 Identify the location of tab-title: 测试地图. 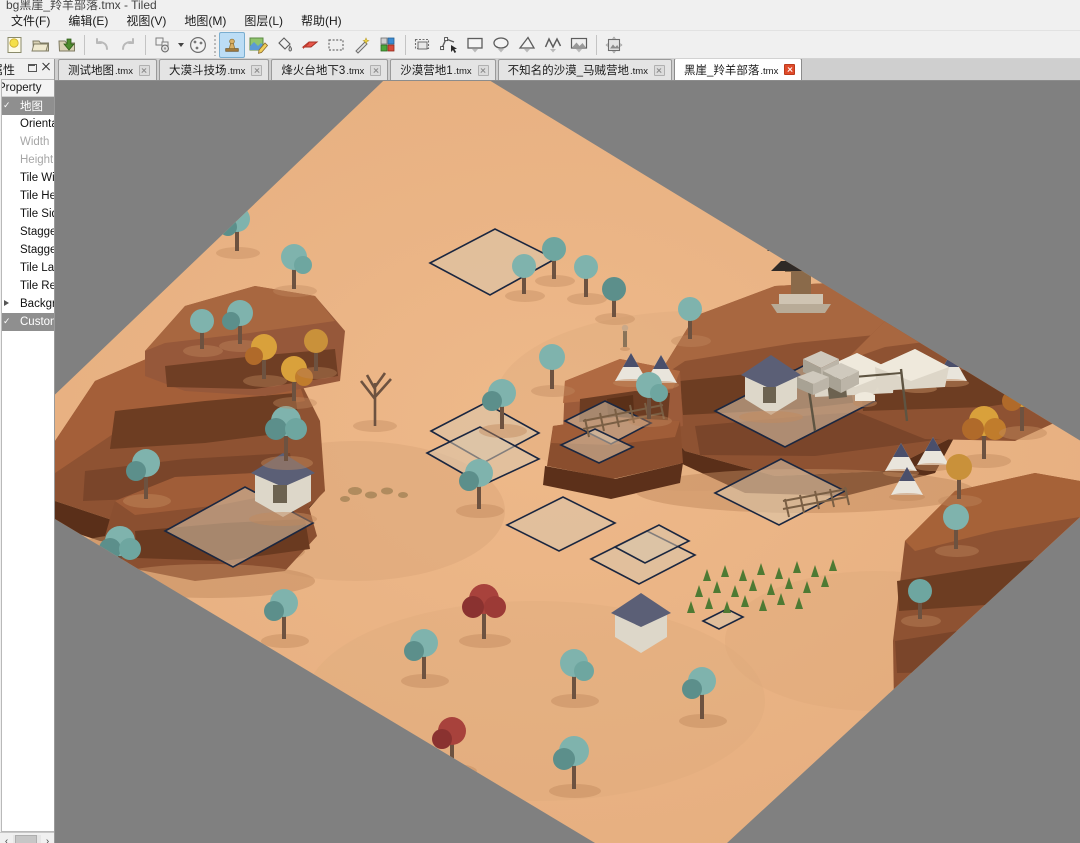
(91, 71).